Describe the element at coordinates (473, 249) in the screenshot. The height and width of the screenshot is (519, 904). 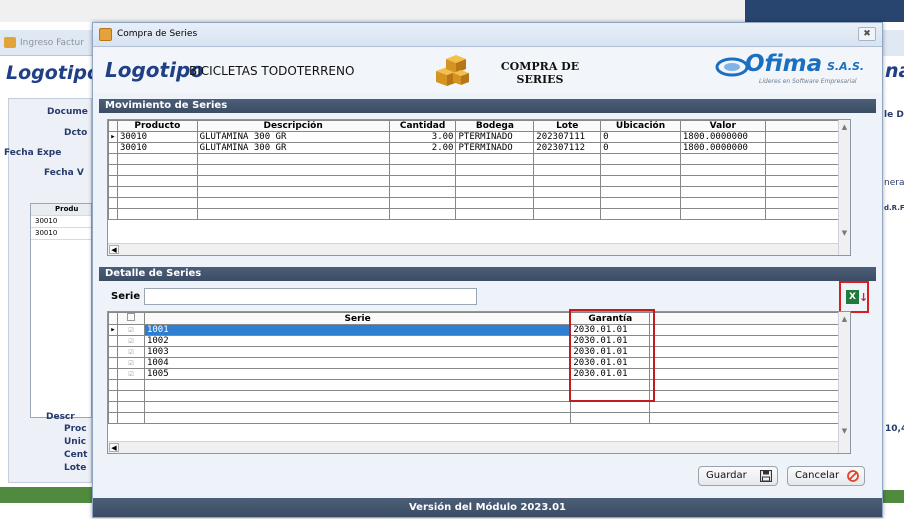
I see `movimiento-horizontal-scrollbar: ◀` at that location.